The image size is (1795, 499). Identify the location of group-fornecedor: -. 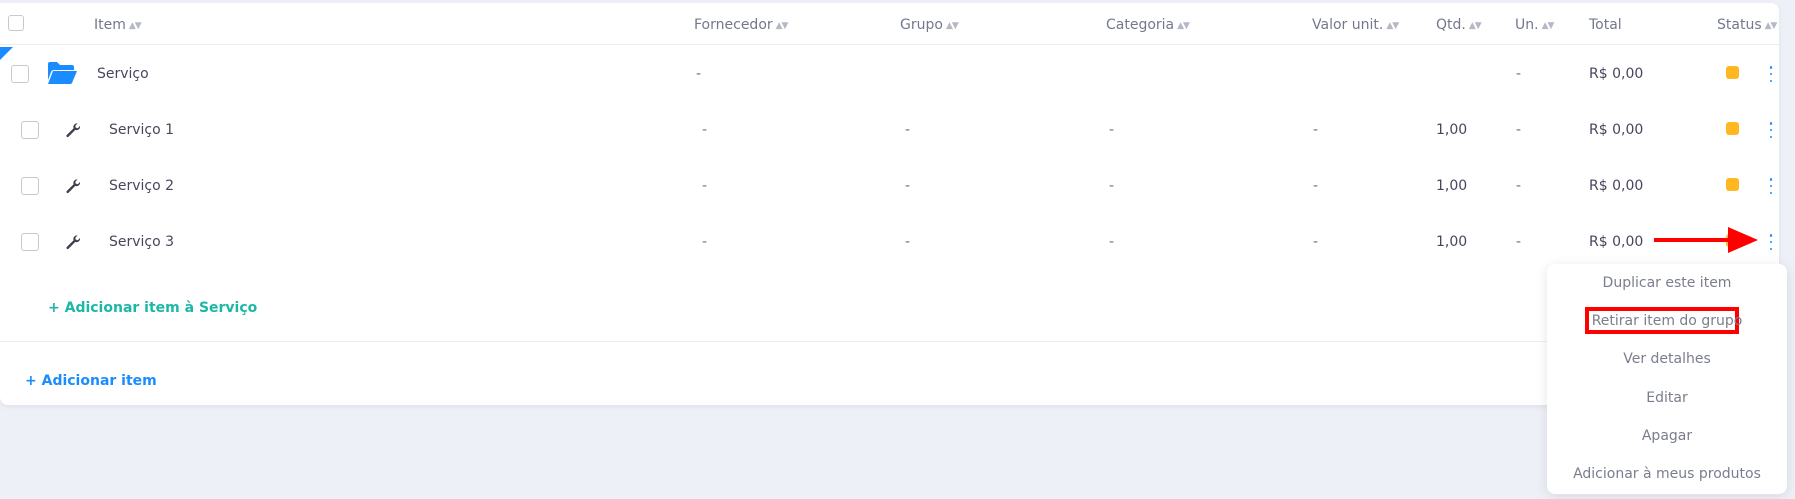
(699, 74).